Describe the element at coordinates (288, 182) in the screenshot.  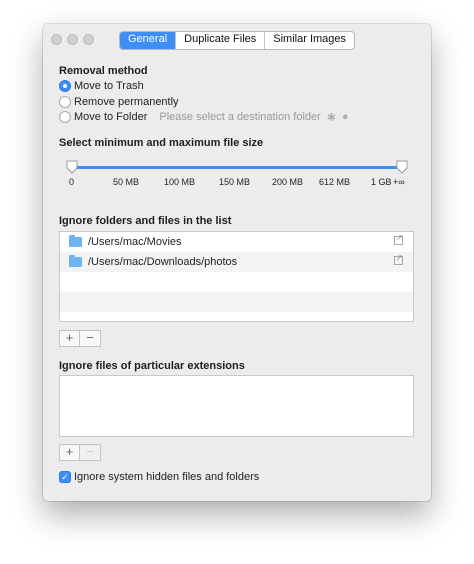
I see `size-tick: 200 MB` at that location.